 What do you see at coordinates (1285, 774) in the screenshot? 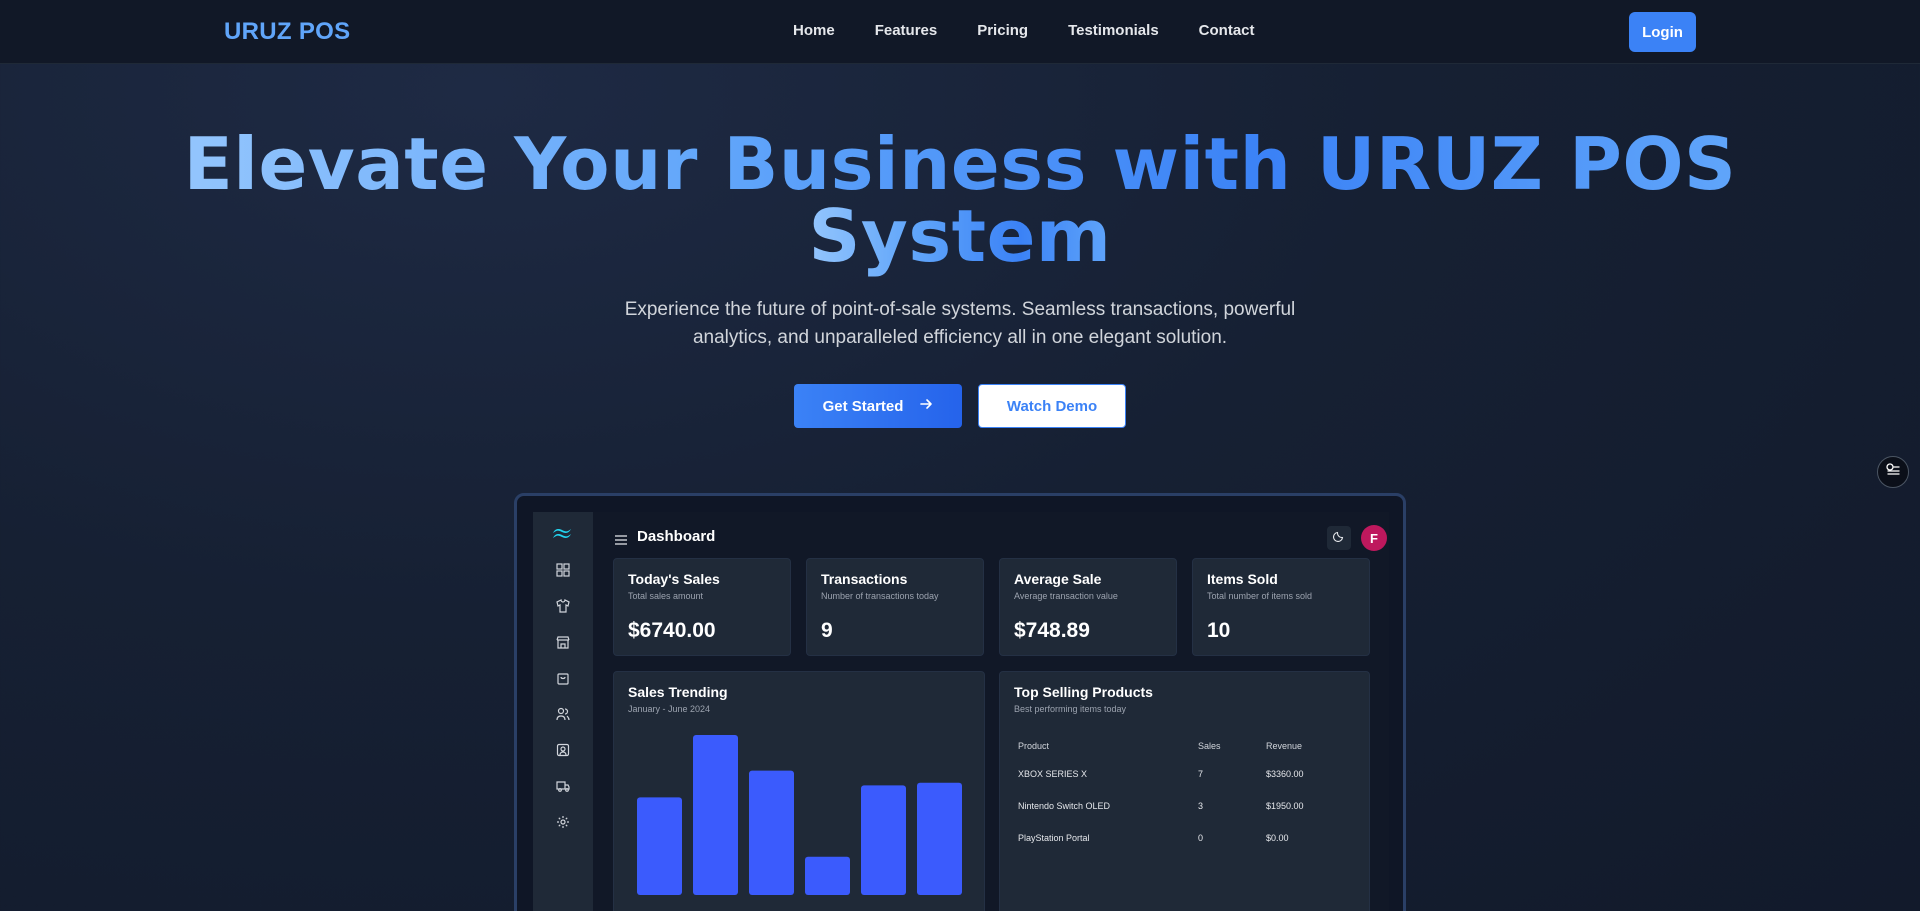
I see `product-revenue: $3360.00` at bounding box center [1285, 774].